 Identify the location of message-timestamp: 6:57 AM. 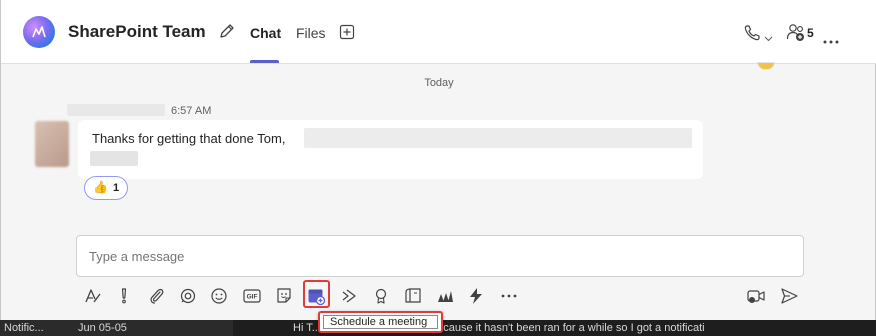
(191, 111).